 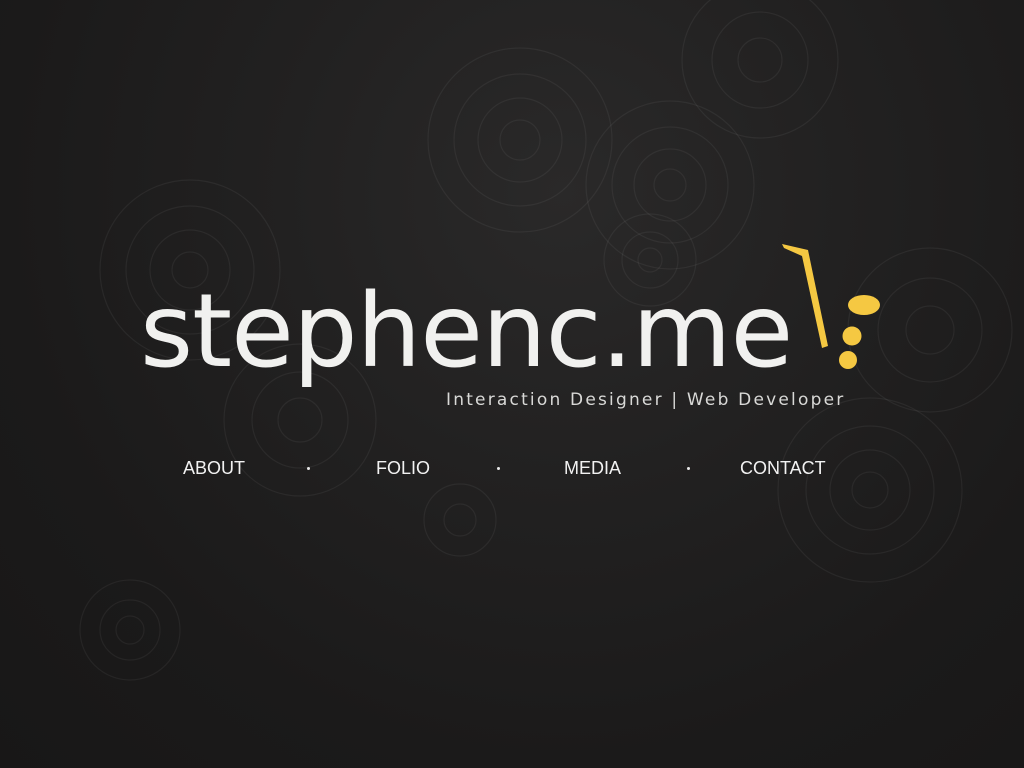 What do you see at coordinates (783, 468) in the screenshot?
I see `nav-link-contact: CONTACT` at bounding box center [783, 468].